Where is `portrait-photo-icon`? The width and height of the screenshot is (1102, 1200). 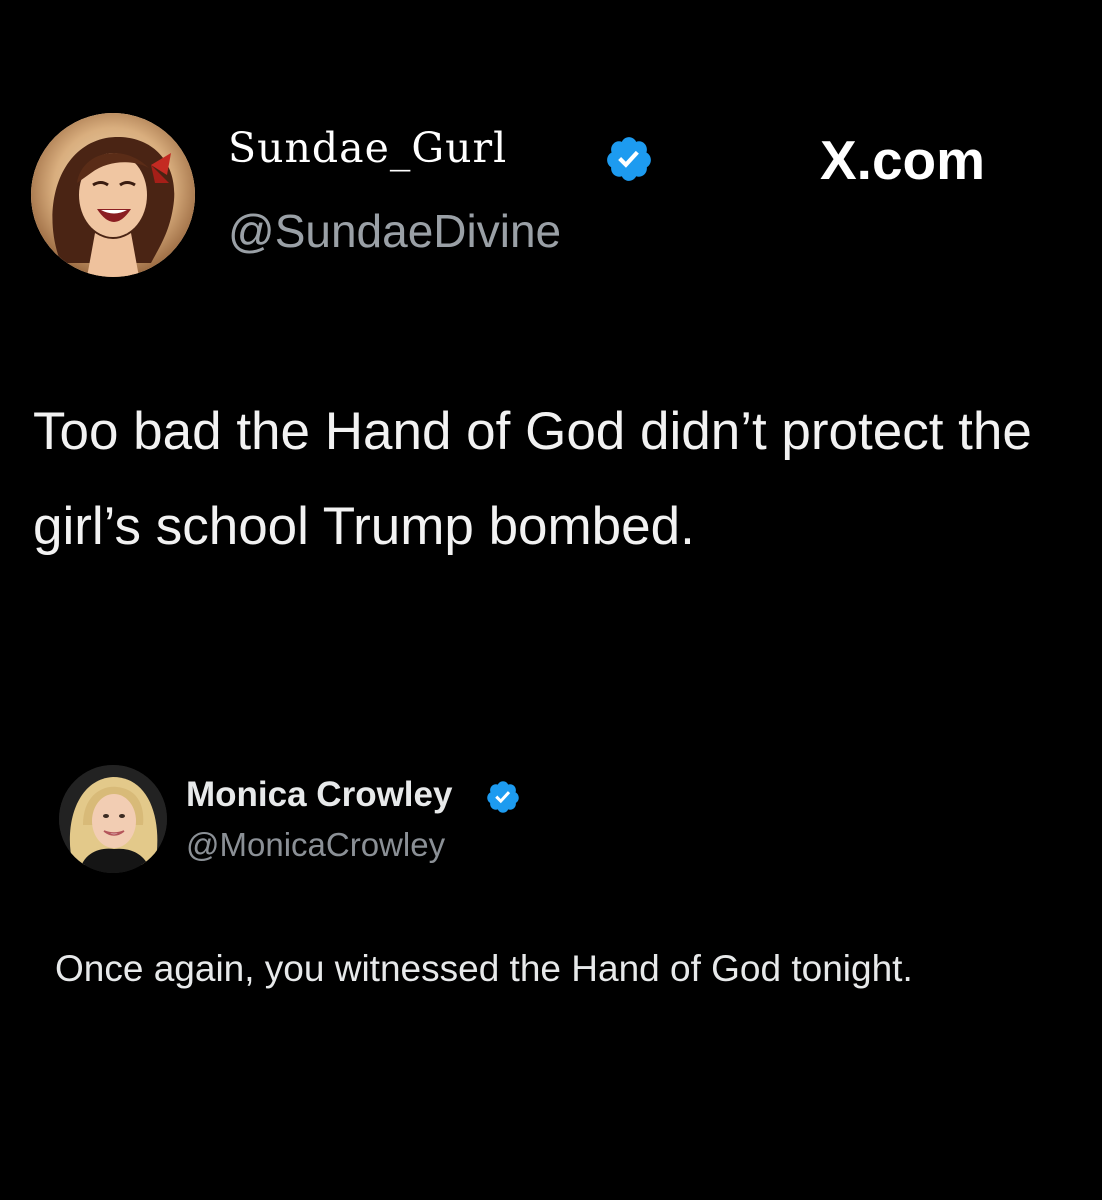 portrait-photo-icon is located at coordinates (113, 819).